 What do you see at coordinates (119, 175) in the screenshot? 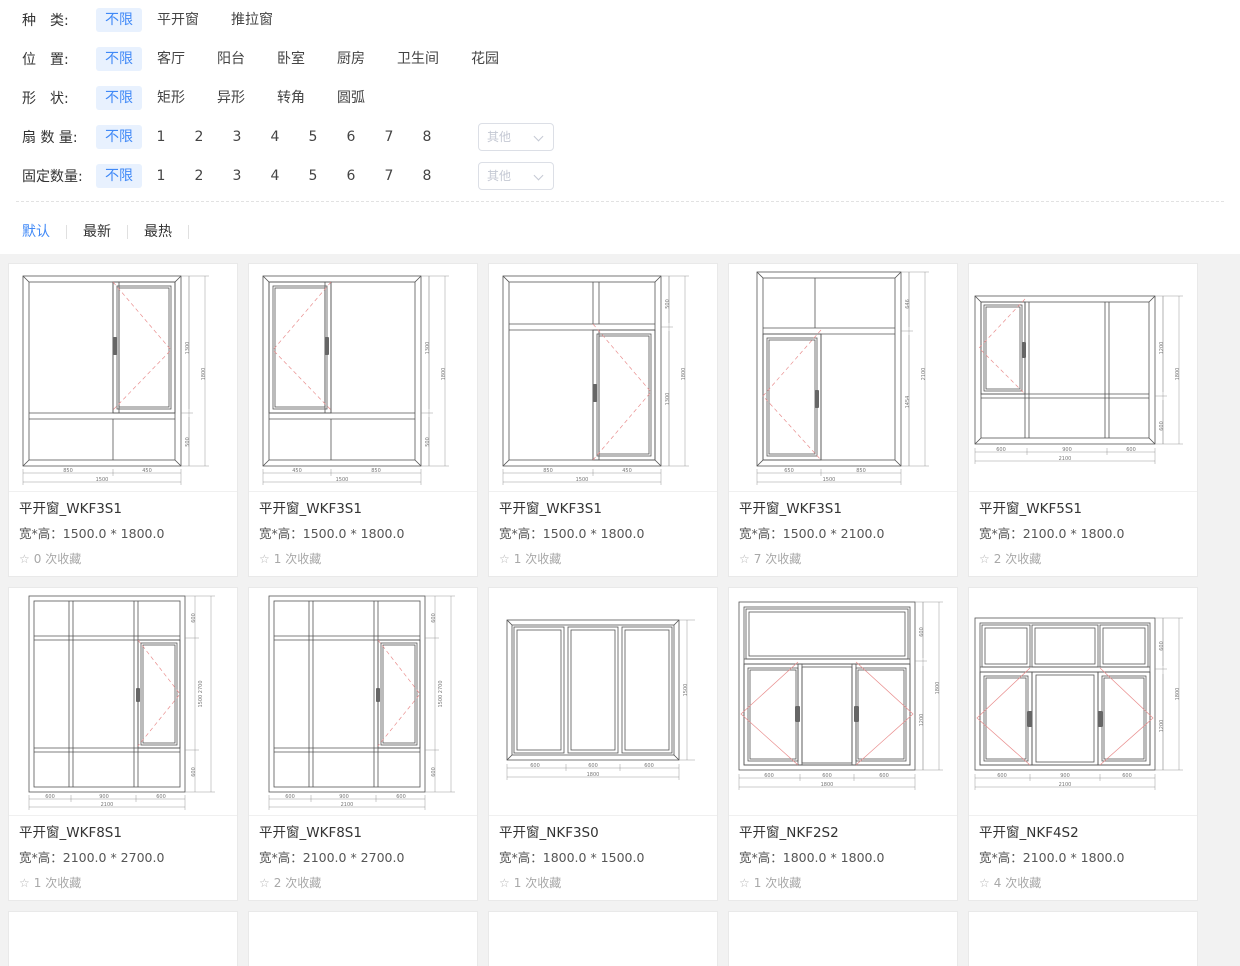
I see `filter-option-fixed-0: 不限` at bounding box center [119, 175].